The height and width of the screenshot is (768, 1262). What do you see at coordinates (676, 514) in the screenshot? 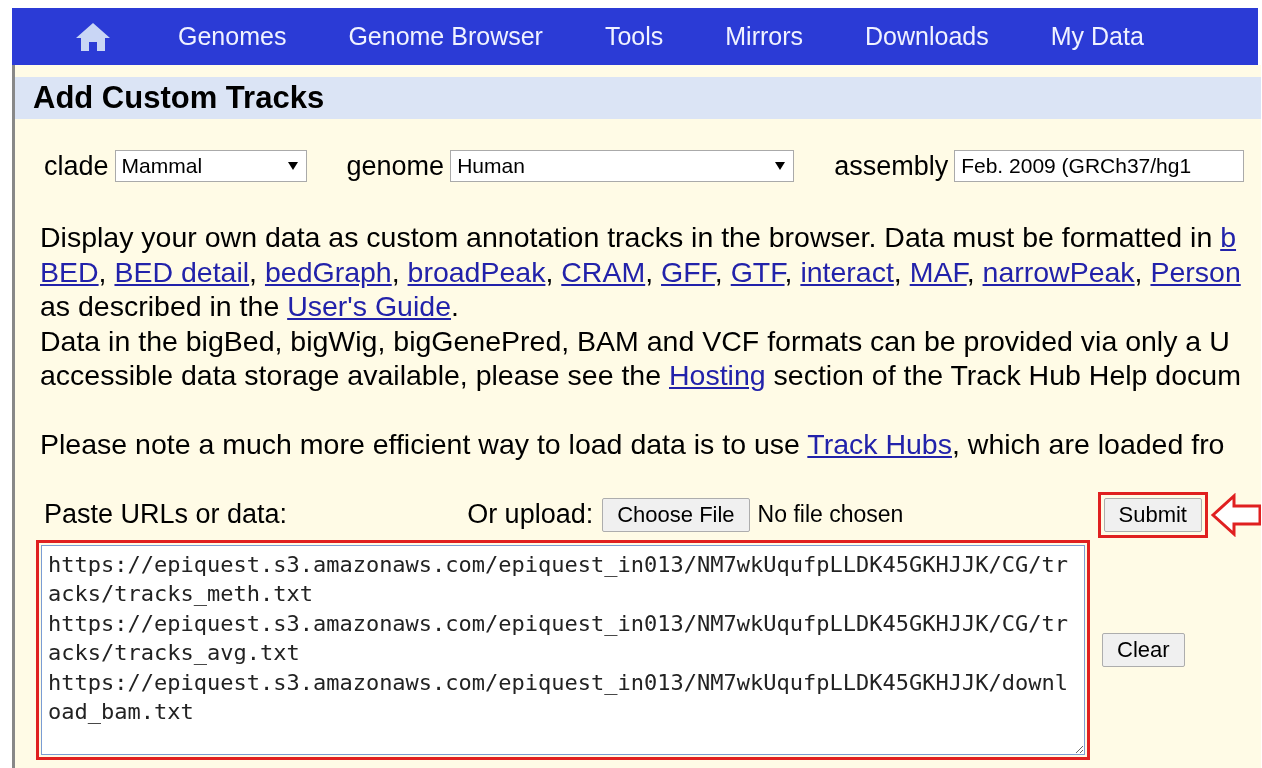
I see `choose-file-button: Choose File` at bounding box center [676, 514].